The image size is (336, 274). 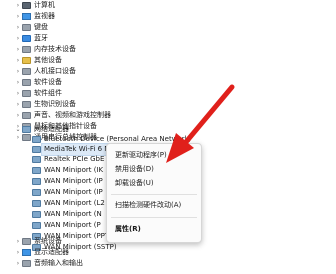 I want to click on tree-item-memory: › 内存技术设备, so click(x=168, y=49).